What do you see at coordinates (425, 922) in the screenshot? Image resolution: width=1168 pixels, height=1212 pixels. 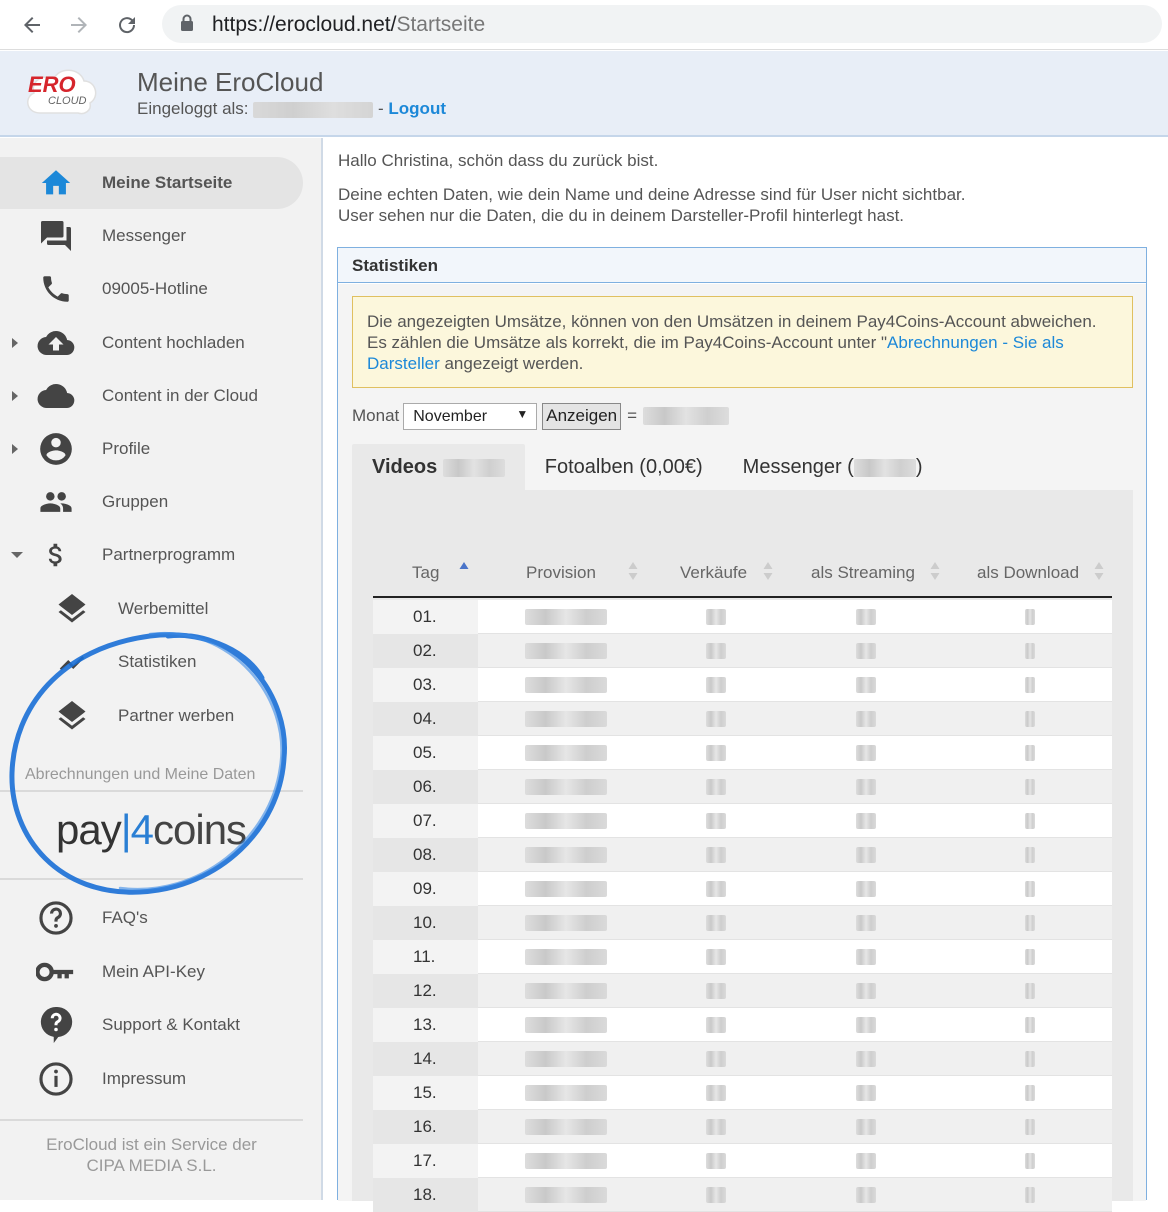 I see `day-label: 10.` at bounding box center [425, 922].